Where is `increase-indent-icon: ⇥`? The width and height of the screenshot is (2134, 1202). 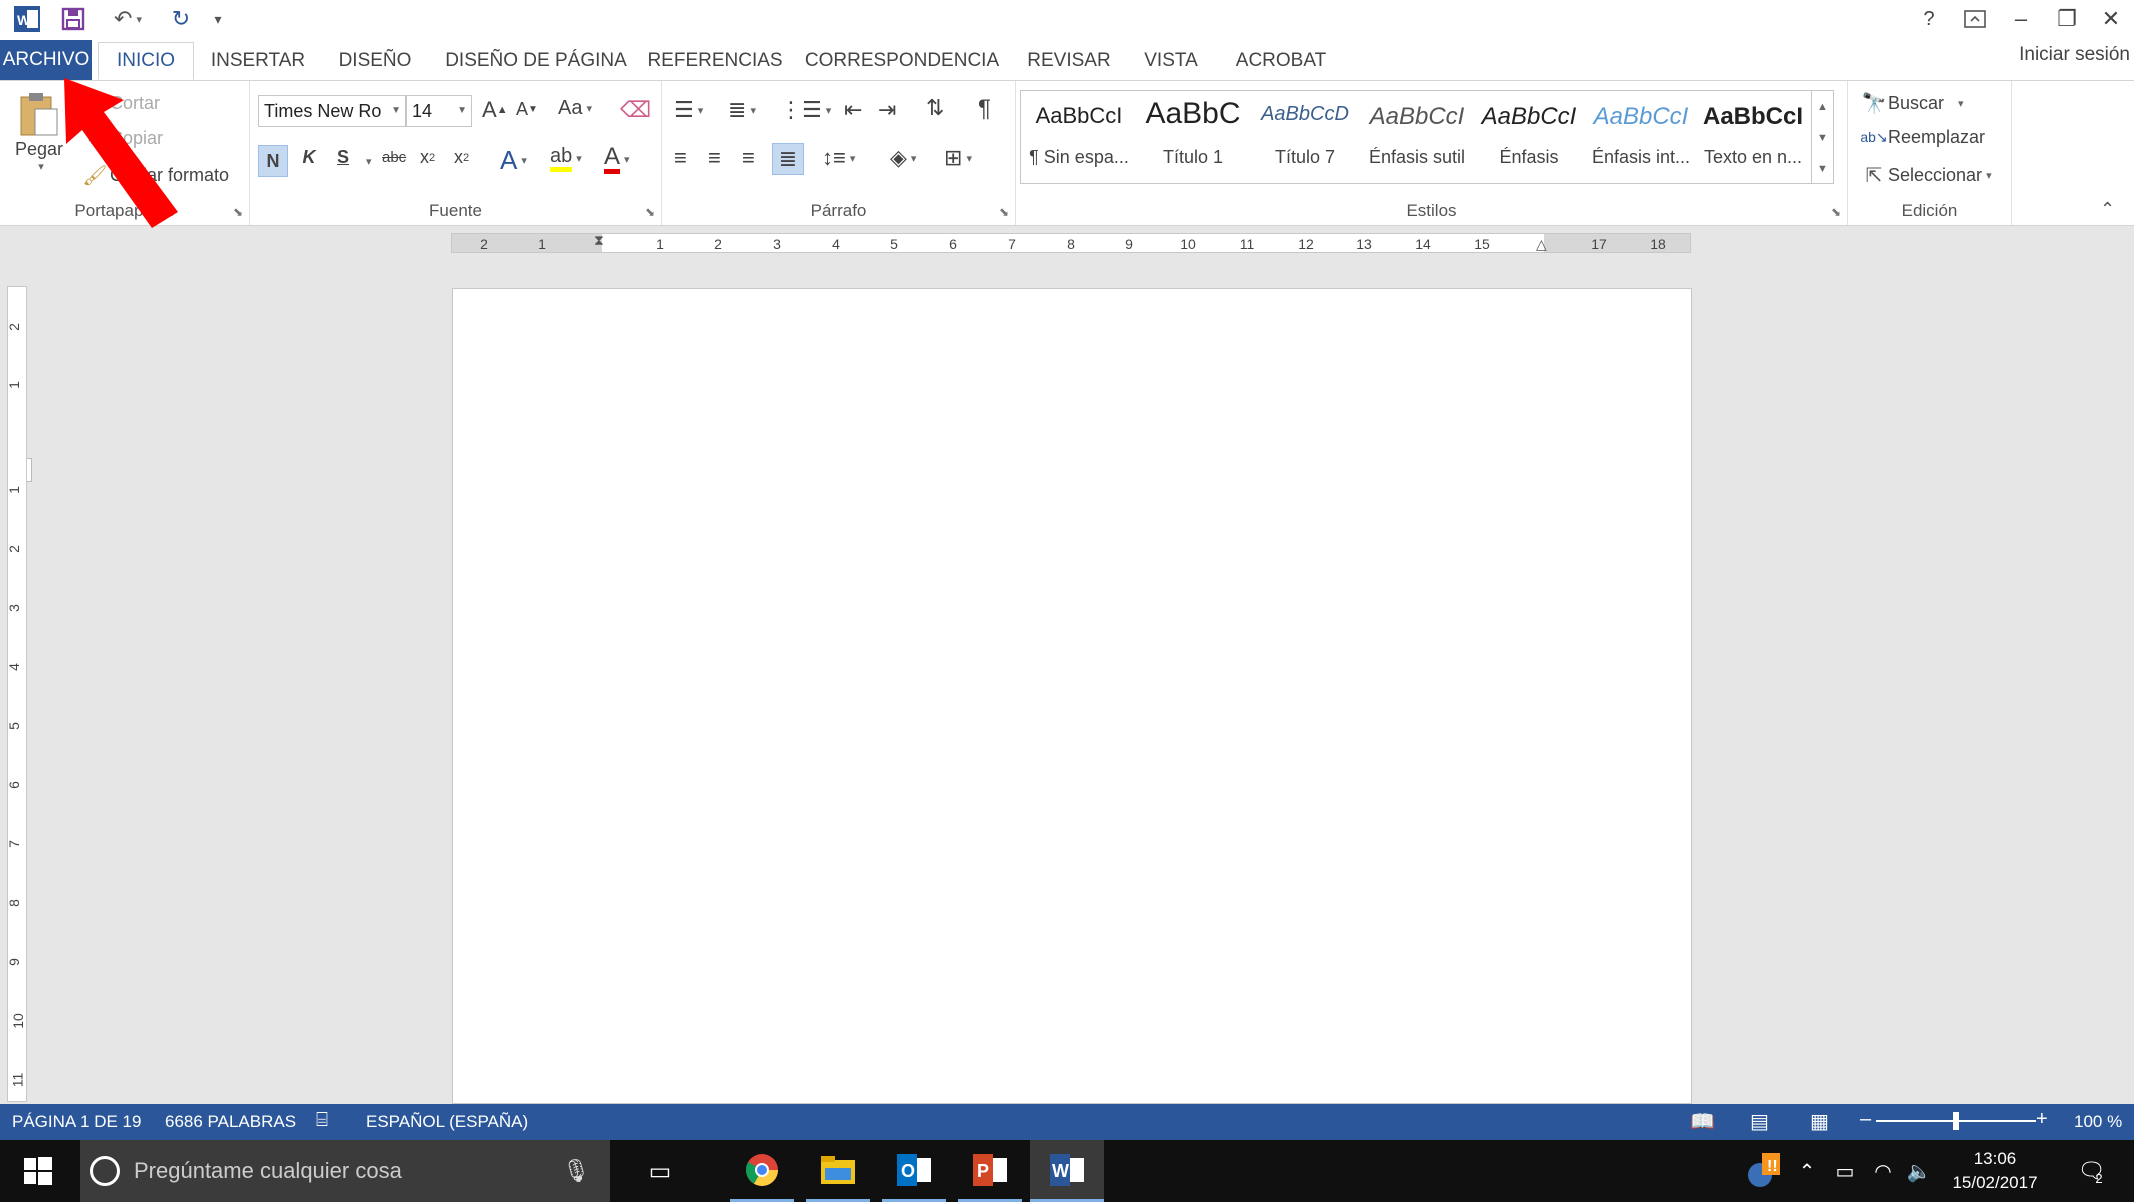
increase-indent-icon: ⇥ is located at coordinates (887, 110).